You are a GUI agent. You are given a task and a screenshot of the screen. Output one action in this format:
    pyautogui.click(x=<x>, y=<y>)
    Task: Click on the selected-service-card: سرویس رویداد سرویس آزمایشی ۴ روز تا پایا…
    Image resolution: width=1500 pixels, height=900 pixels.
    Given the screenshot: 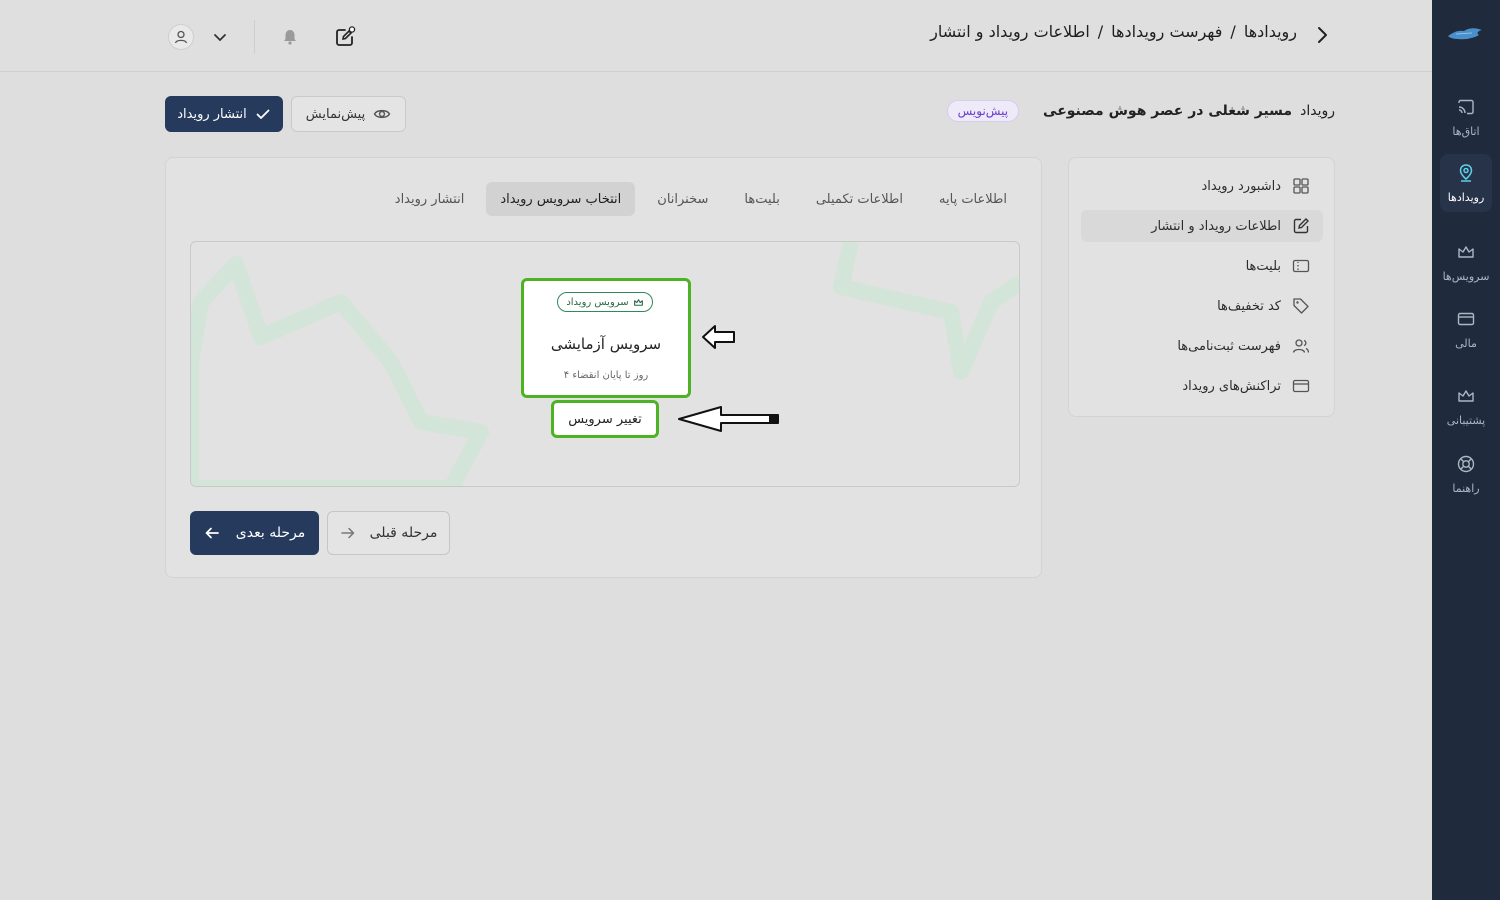 What is the action you would take?
    pyautogui.click(x=606, y=338)
    